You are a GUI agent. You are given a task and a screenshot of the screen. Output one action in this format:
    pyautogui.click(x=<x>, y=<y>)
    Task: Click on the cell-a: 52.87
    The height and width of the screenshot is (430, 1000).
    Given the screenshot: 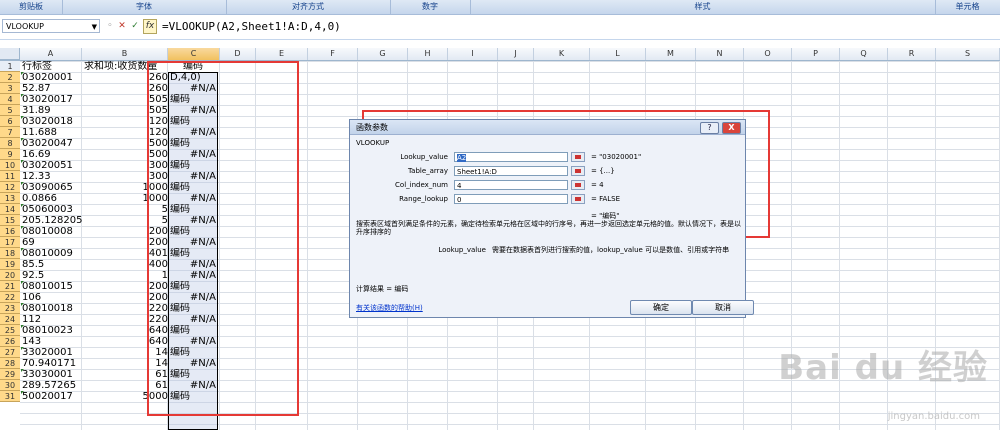 What is the action you would take?
    pyautogui.click(x=52, y=88)
    